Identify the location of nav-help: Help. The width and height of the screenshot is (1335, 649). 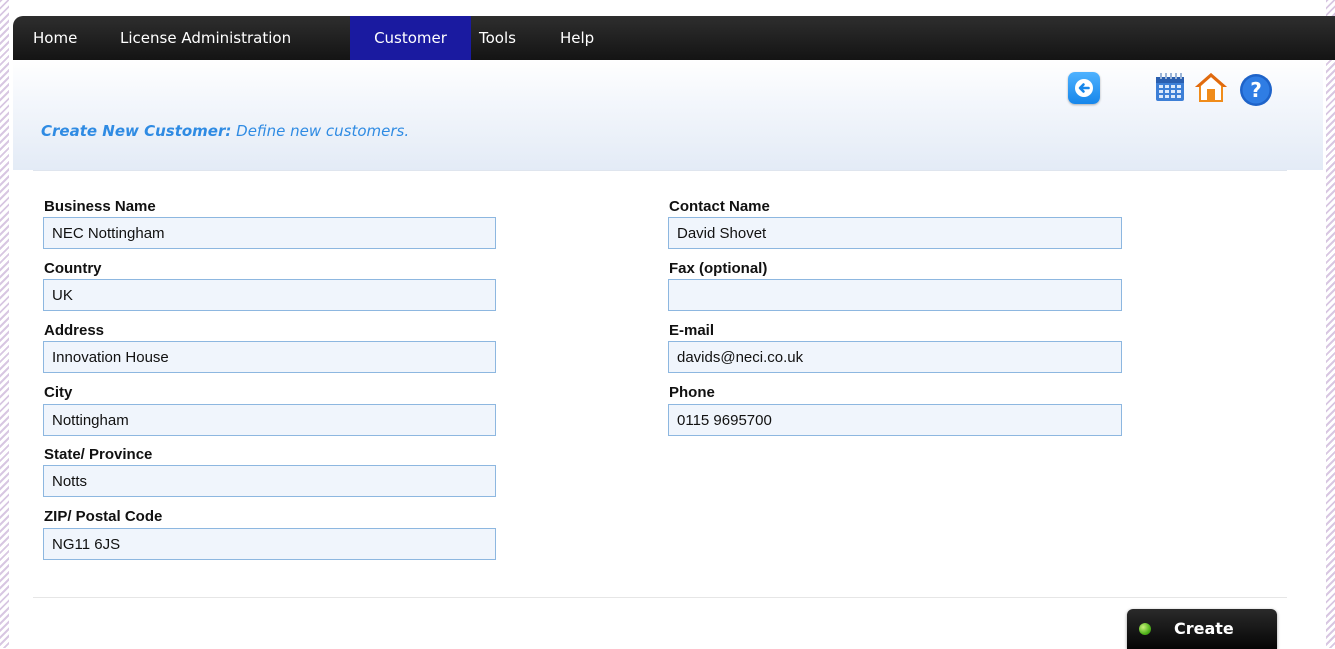
(577, 38).